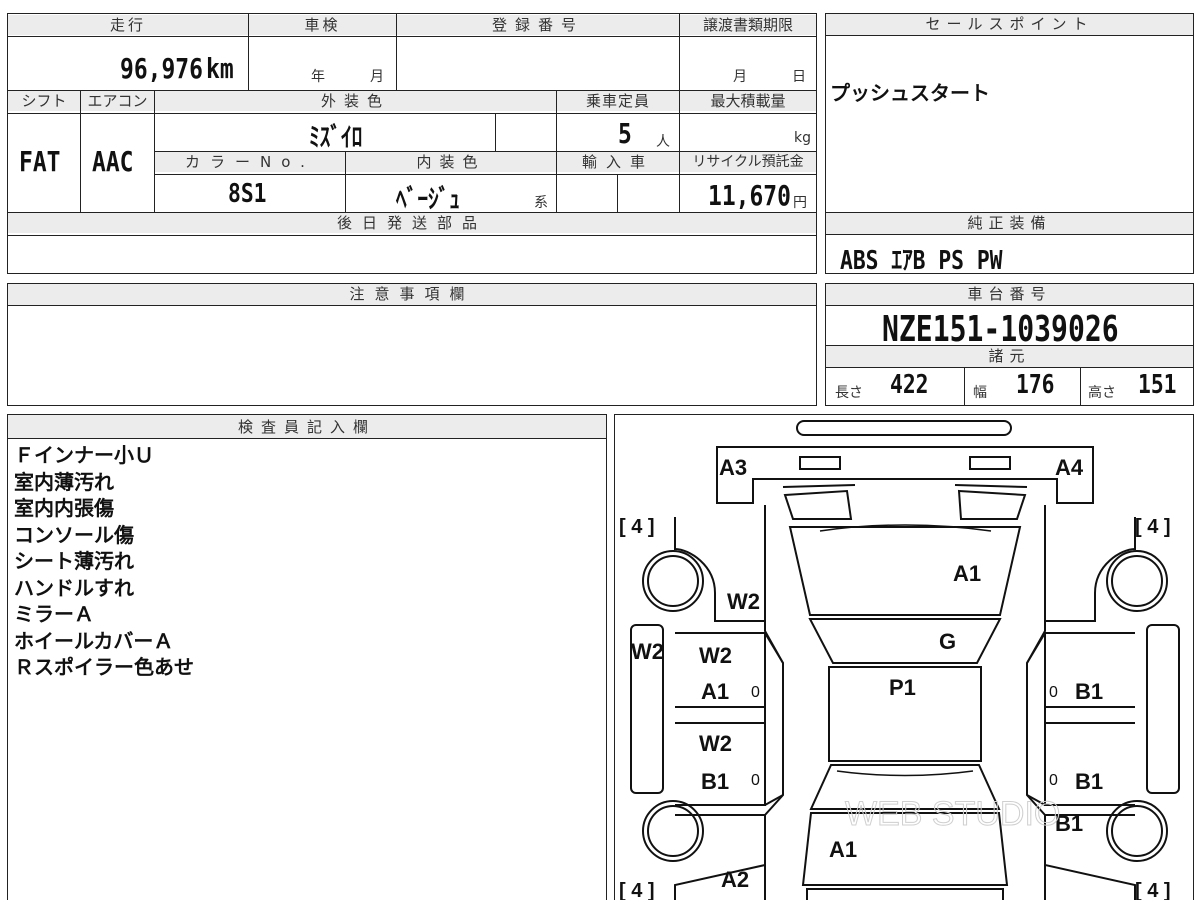 Image resolution: width=1200 pixels, height=900 pixels. Describe the element at coordinates (318, 77) in the screenshot. I see `inspection-year-unit: 年` at that location.